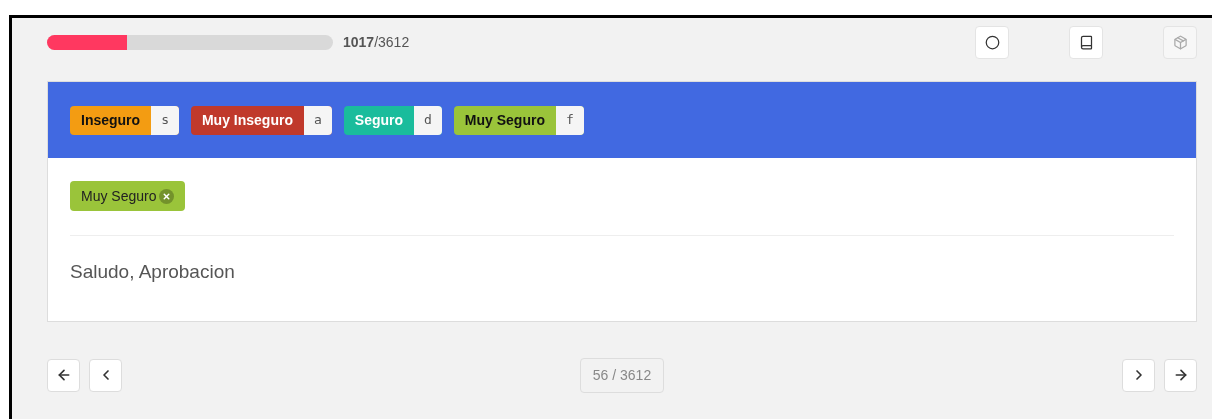 Image resolution: width=1212 pixels, height=419 pixels. What do you see at coordinates (1138, 375) in the screenshot?
I see `next-button` at bounding box center [1138, 375].